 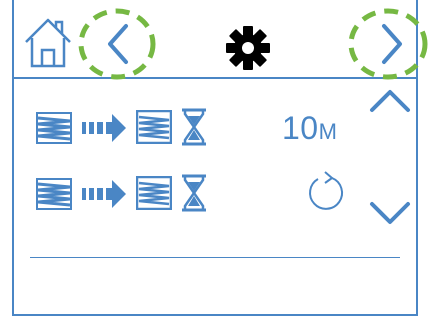 I want to click on settings-indicator, so click(x=248, y=48).